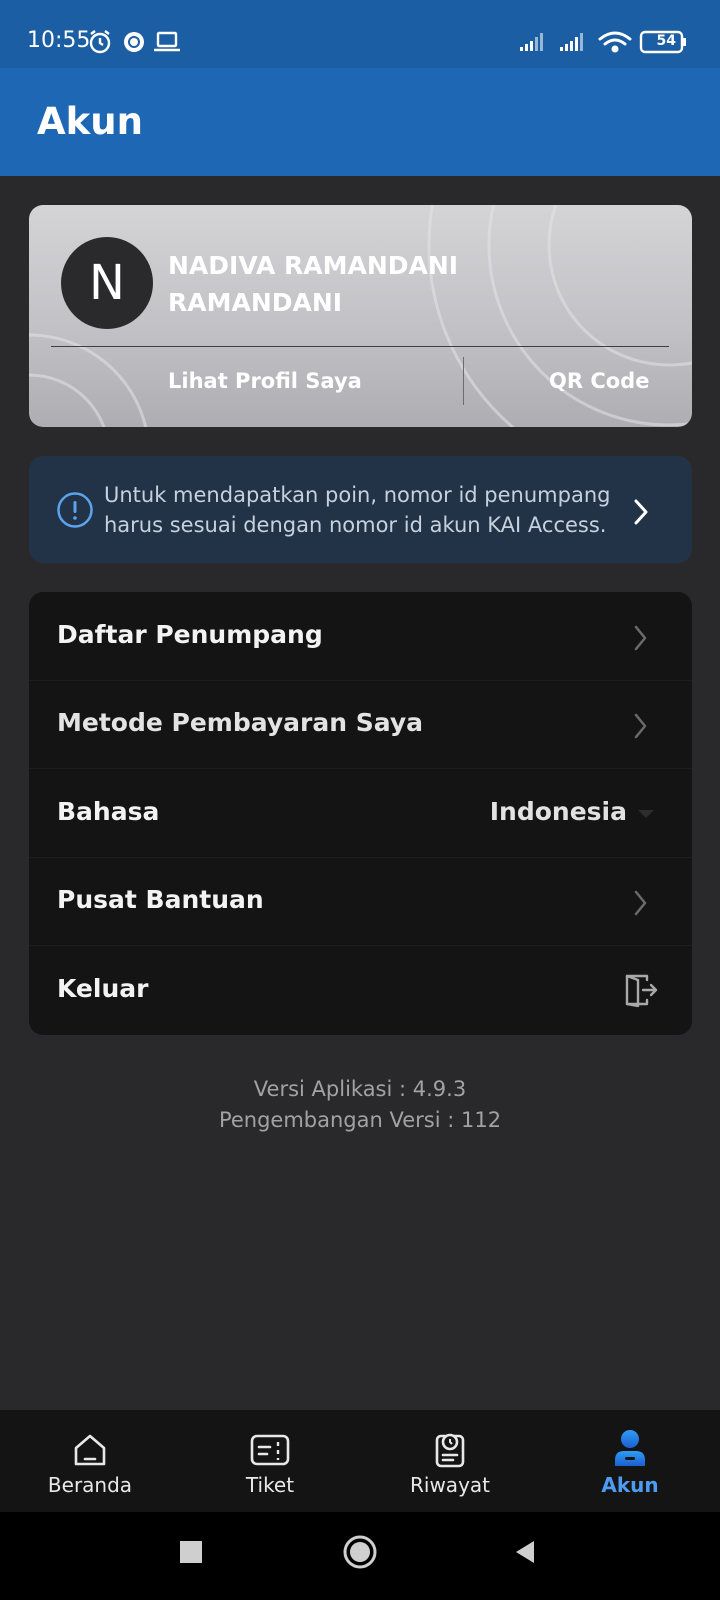 Image resolution: width=720 pixels, height=1600 pixels. I want to click on menu-item-label: Bahasa, so click(108, 811).